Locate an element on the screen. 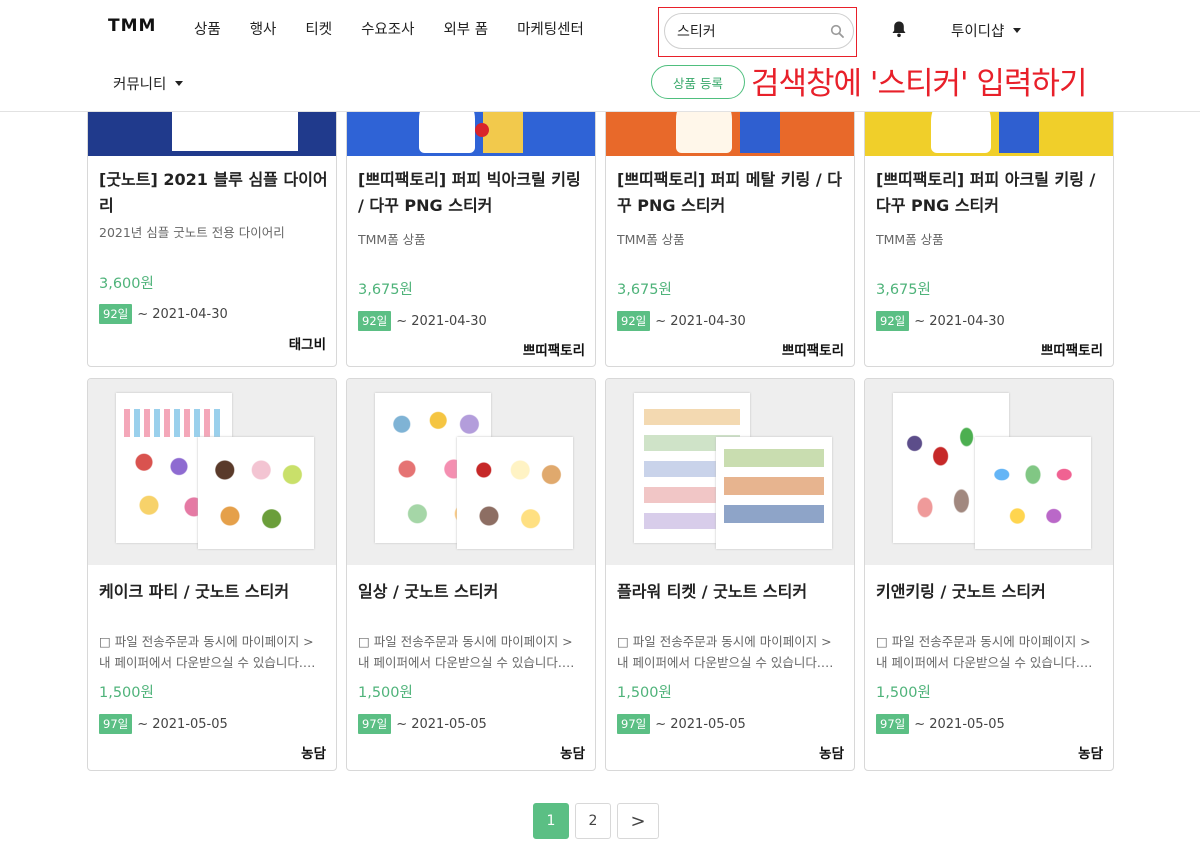  nav-item-community: 커뮤니티 is located at coordinates (148, 83).